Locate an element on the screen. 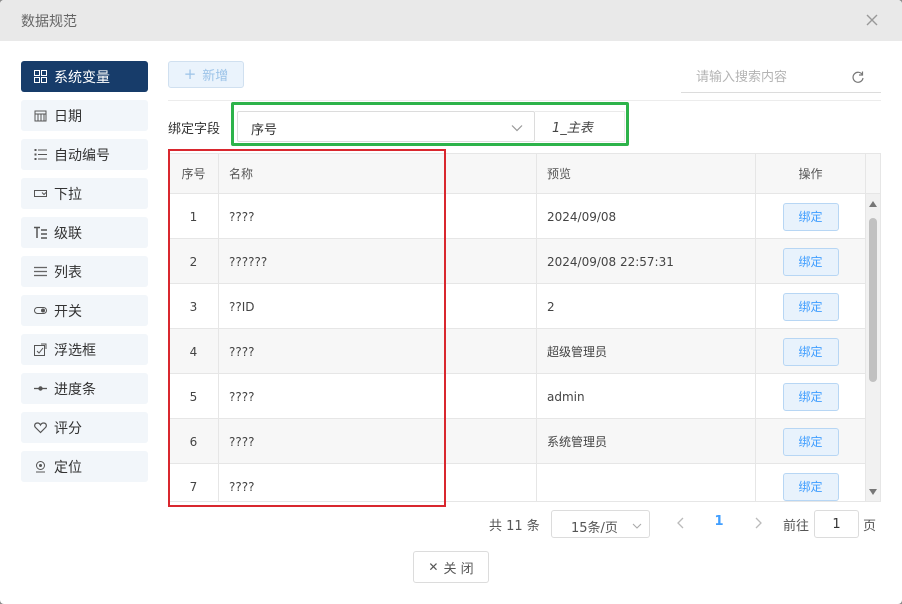 This screenshot has width=902, height=604. sidebar-item-label: 定位 is located at coordinates (68, 467).